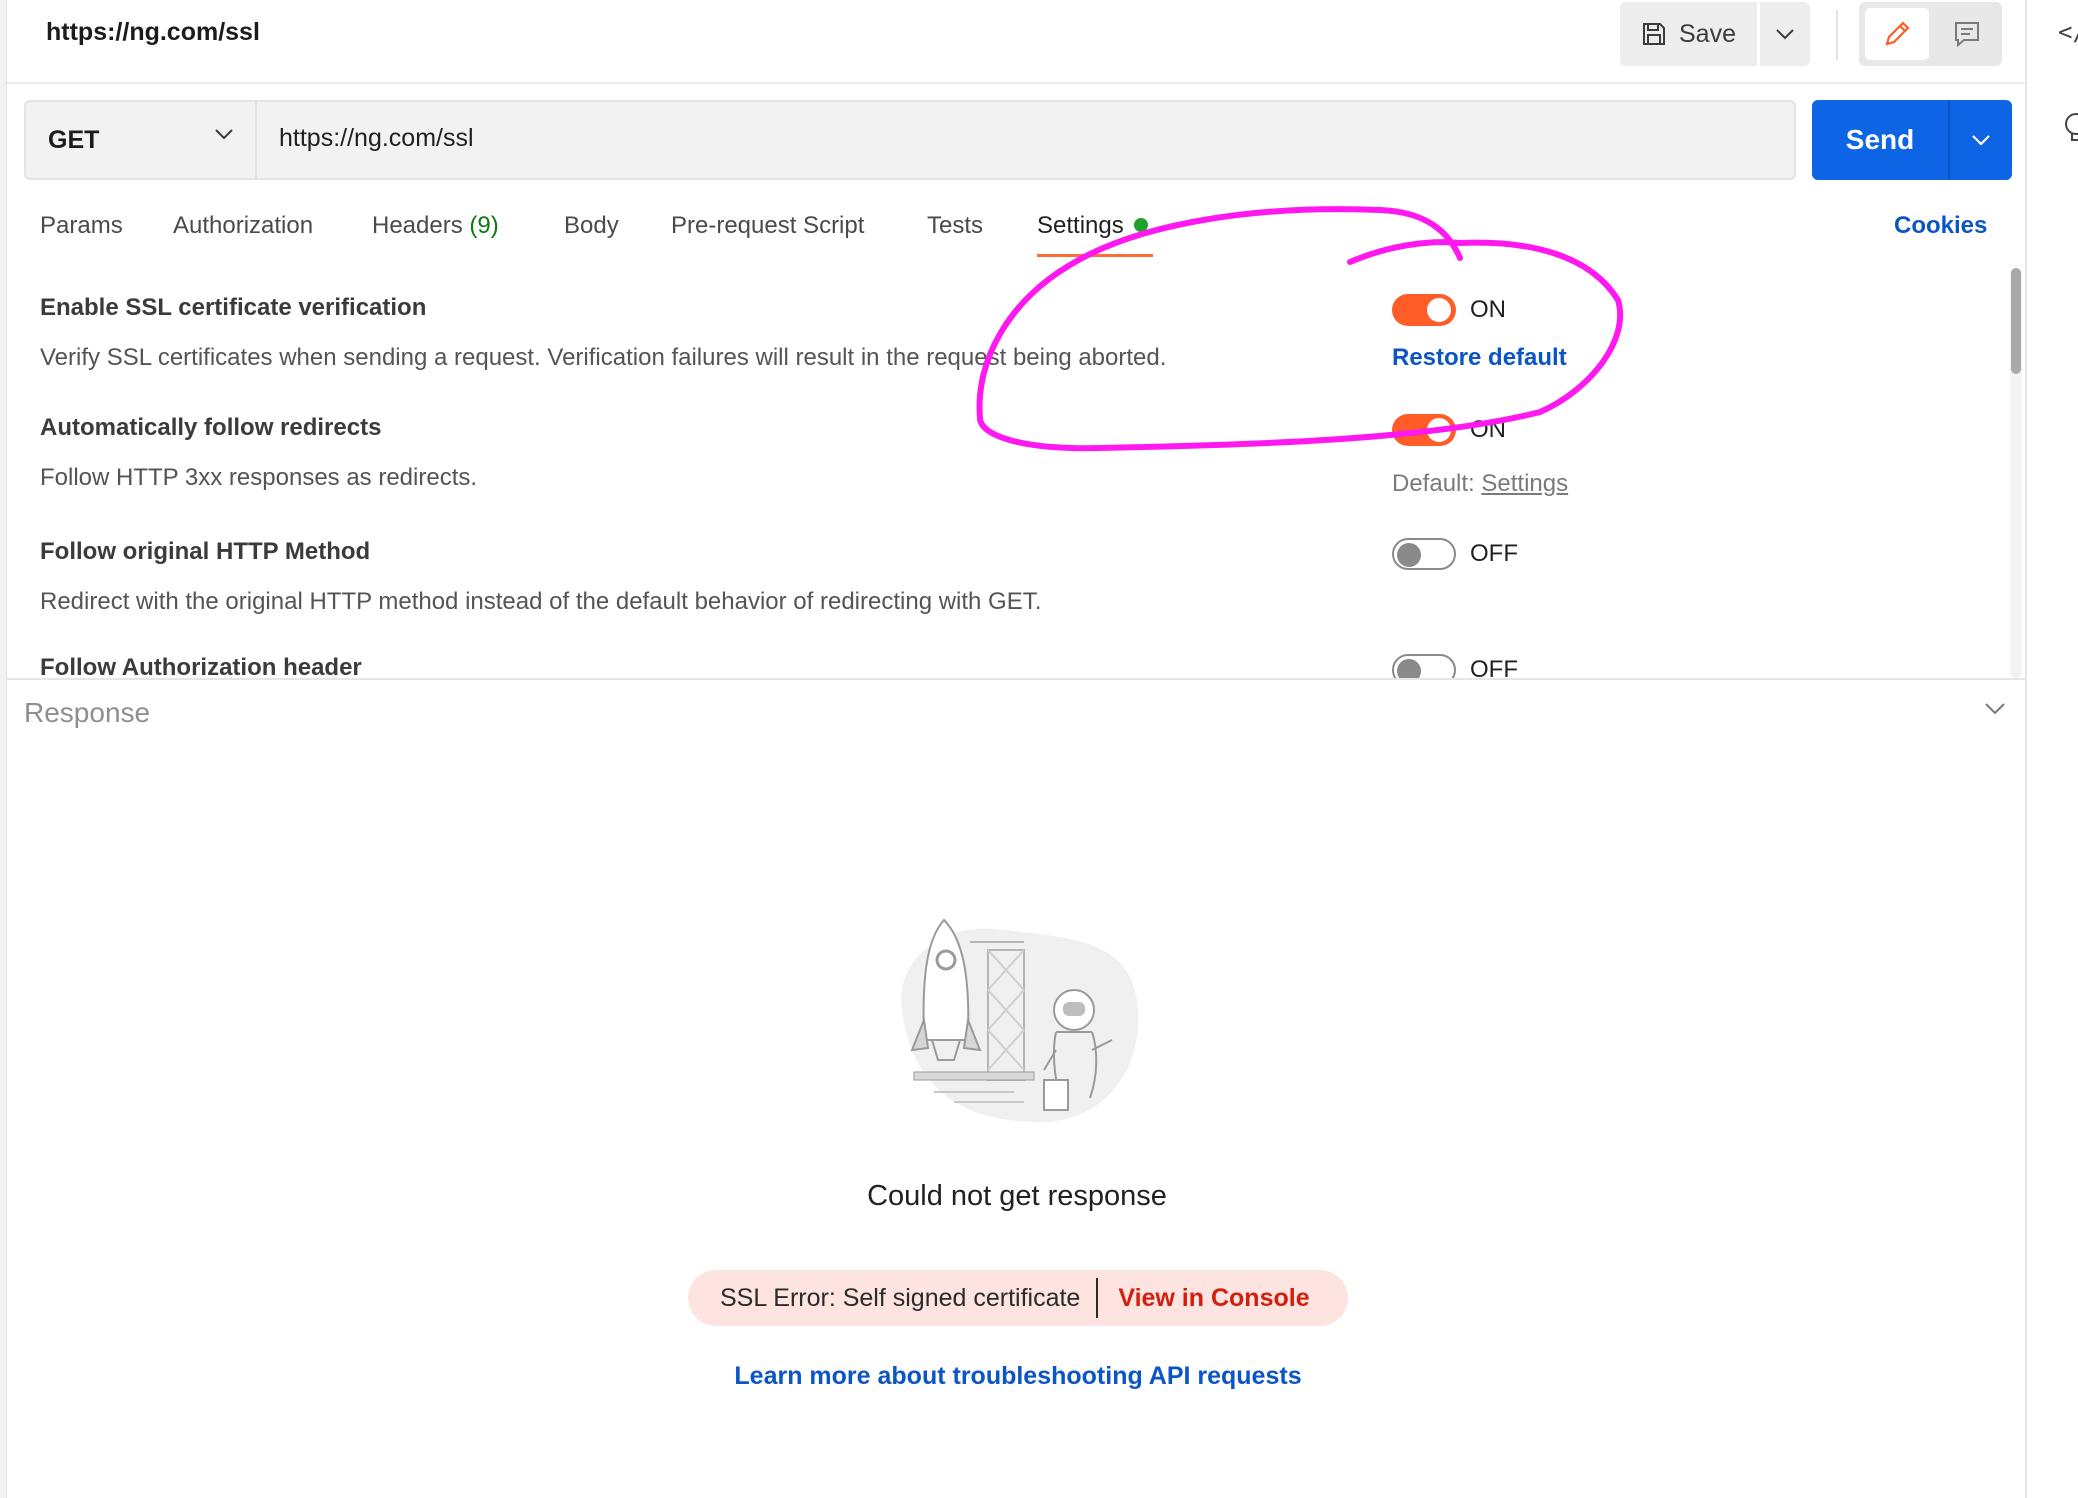 The width and height of the screenshot is (2078, 1498). I want to click on cookies-link: Cookies, so click(1940, 226).